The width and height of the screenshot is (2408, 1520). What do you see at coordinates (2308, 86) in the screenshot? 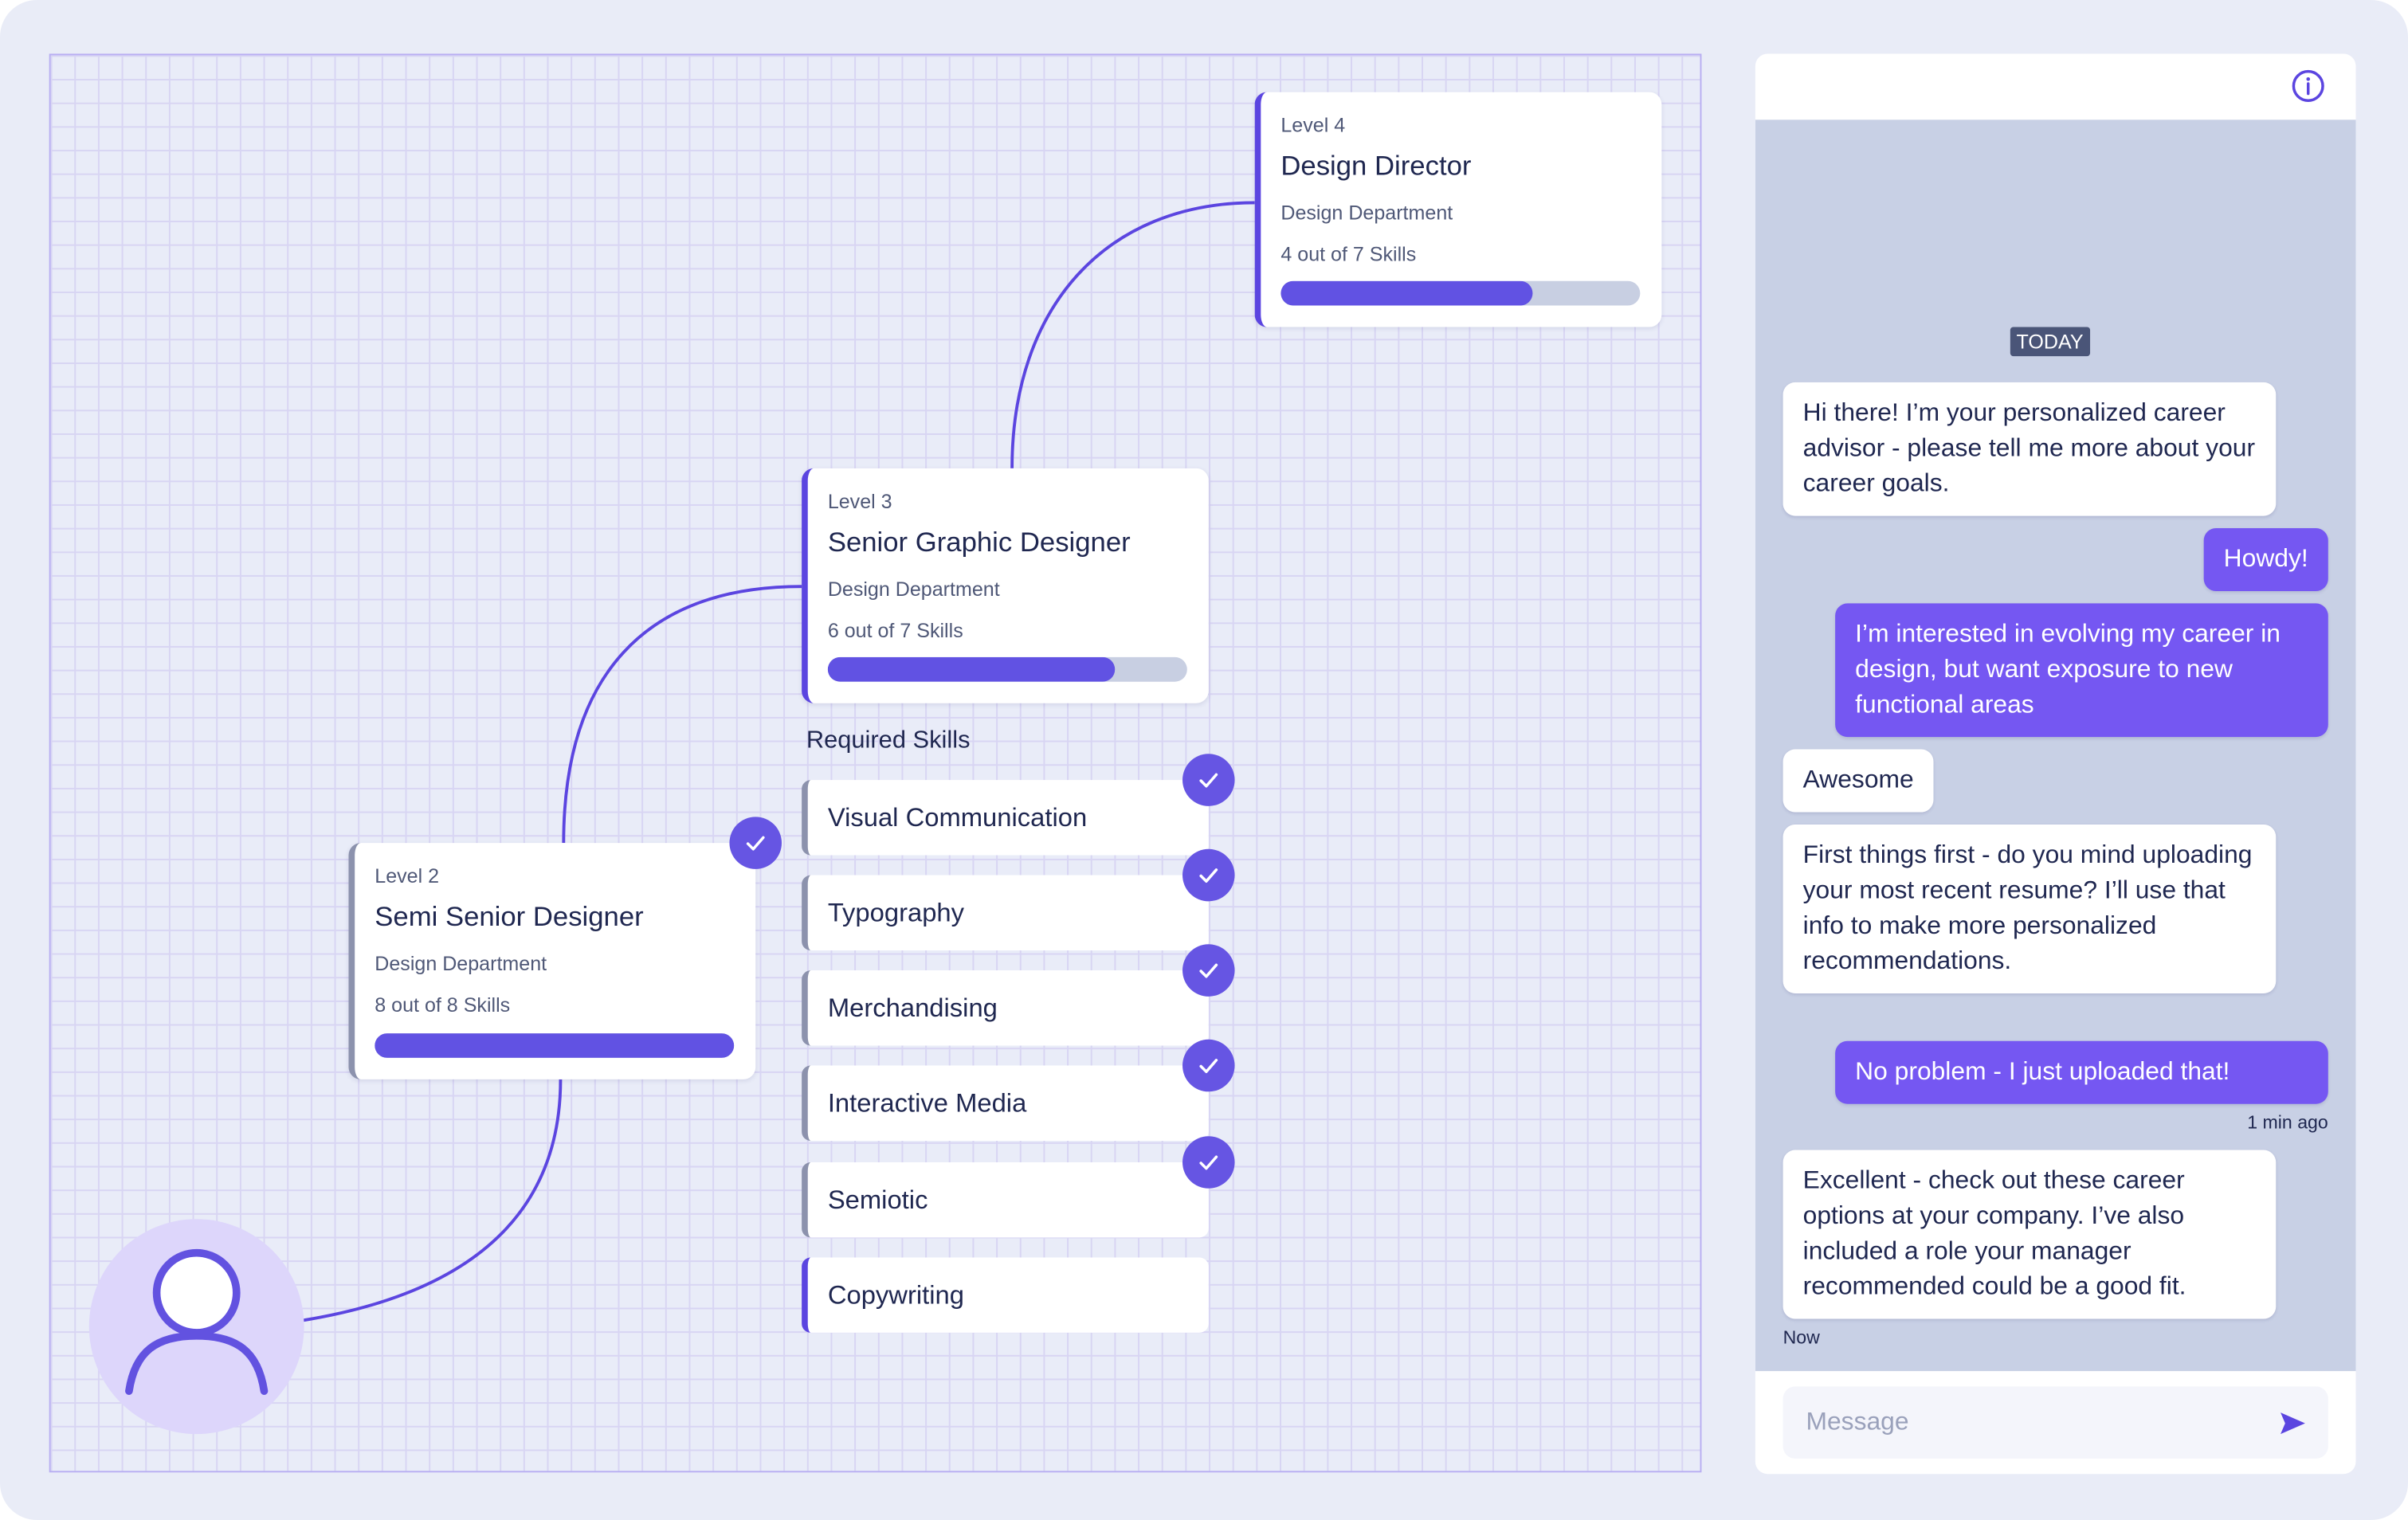
I see `info-icon` at bounding box center [2308, 86].